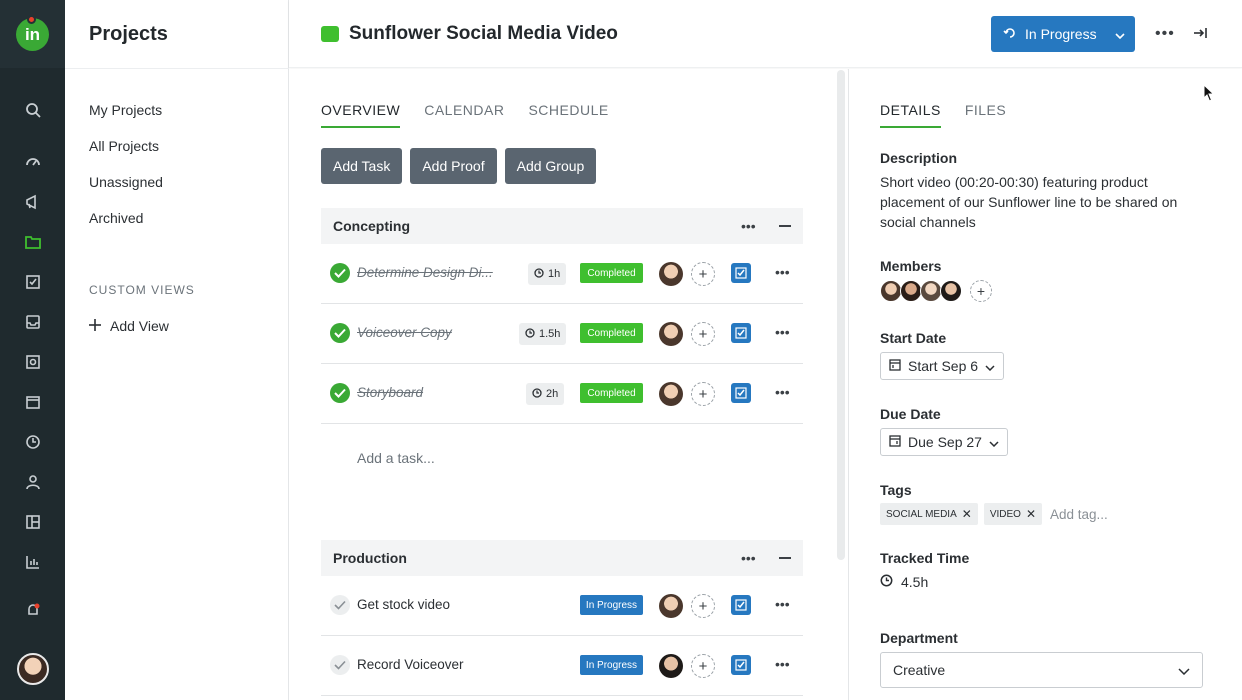 This screenshot has height=700, width=1242. Describe the element at coordinates (362, 166) in the screenshot. I see `add-task-button: Add Task` at that location.